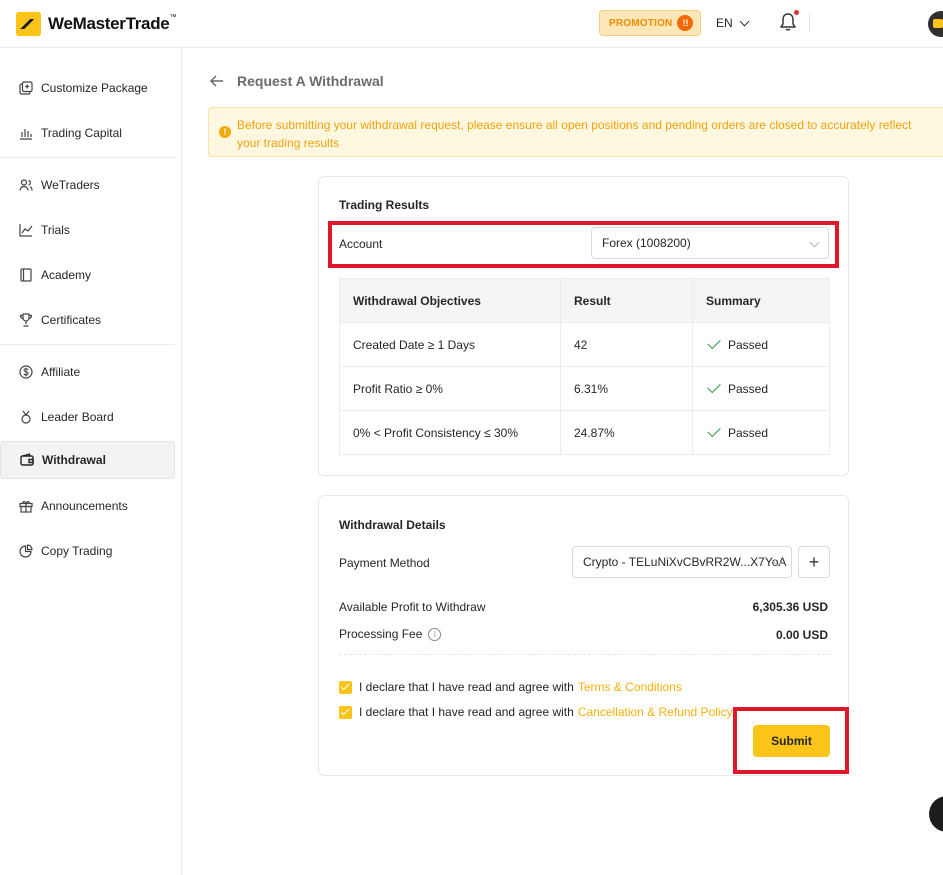 This screenshot has height=875, width=943. What do you see at coordinates (26, 320) in the screenshot?
I see `trophy-icon` at bounding box center [26, 320].